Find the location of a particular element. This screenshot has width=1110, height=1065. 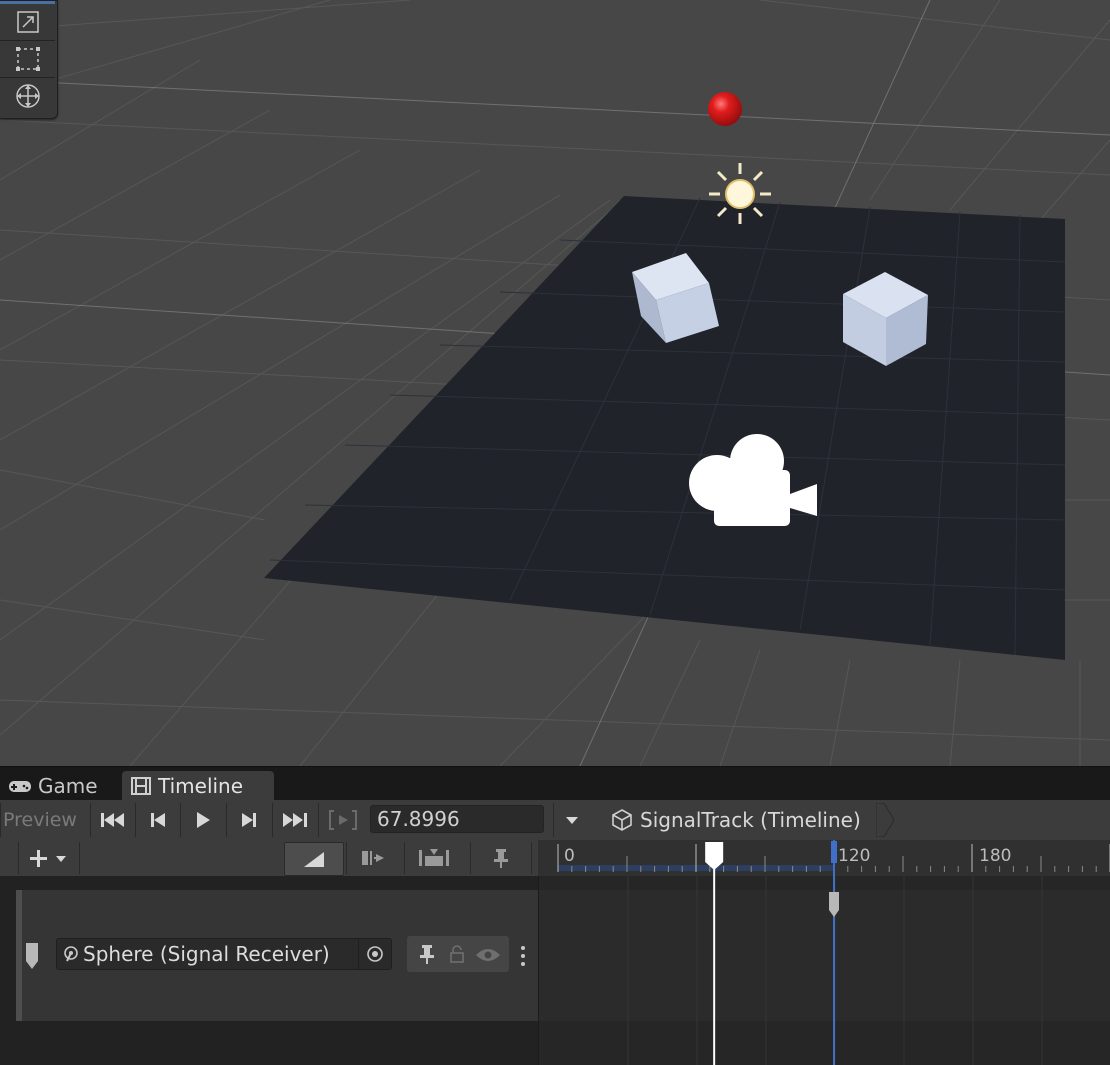

signal-track-lane is located at coordinates (824, 955).